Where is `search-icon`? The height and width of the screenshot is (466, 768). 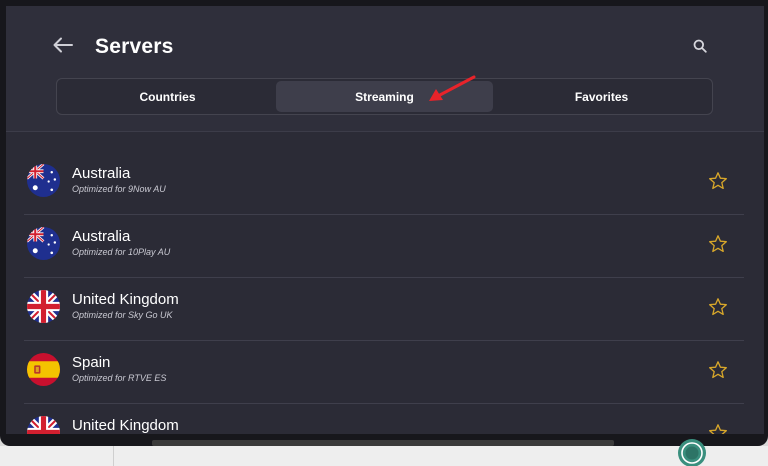
search-icon is located at coordinates (700, 46).